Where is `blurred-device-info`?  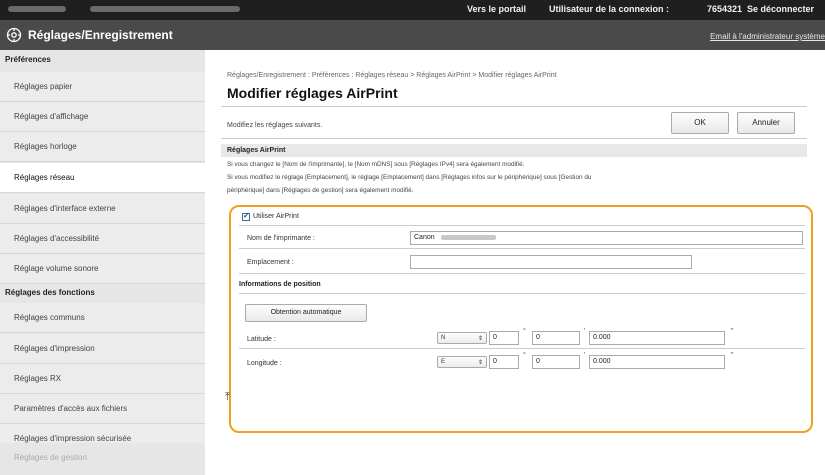
blurred-device-info is located at coordinates (165, 9).